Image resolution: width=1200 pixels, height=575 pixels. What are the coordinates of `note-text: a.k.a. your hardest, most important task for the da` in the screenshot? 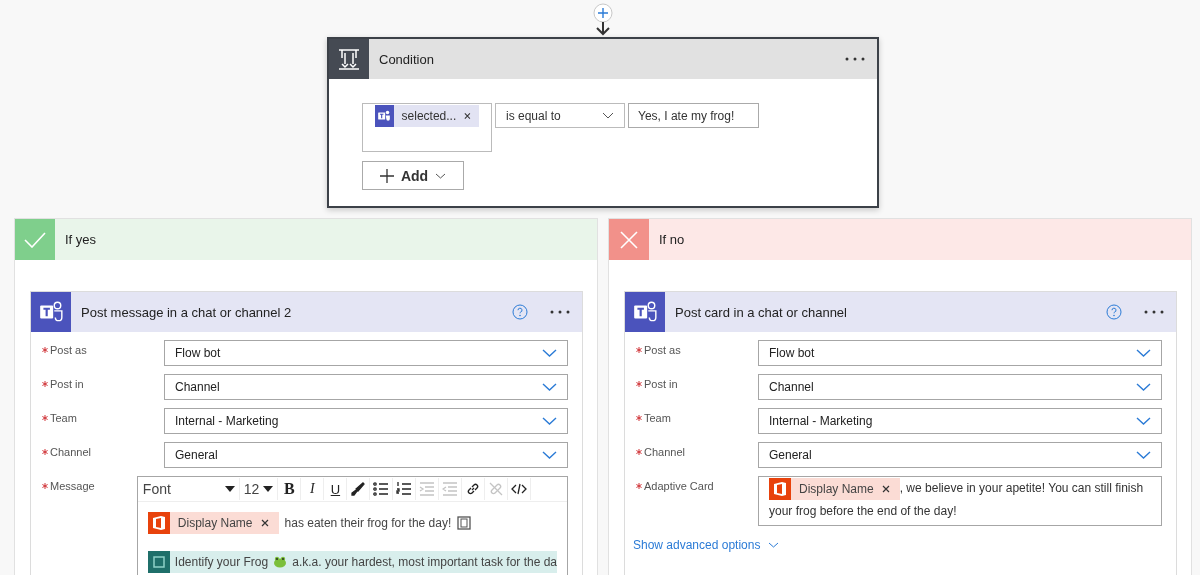 It's located at (424, 562).